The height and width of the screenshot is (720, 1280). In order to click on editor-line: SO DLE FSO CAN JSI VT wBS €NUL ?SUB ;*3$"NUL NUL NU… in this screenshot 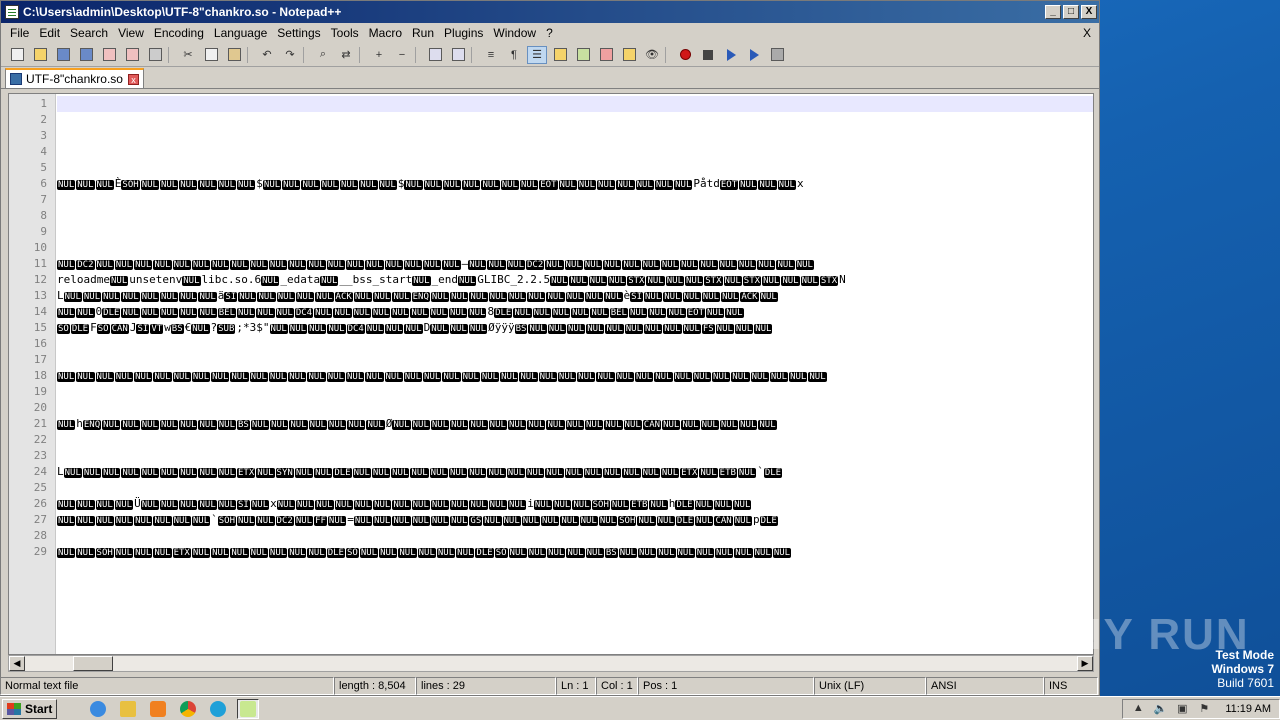, I will do `click(575, 328)`.